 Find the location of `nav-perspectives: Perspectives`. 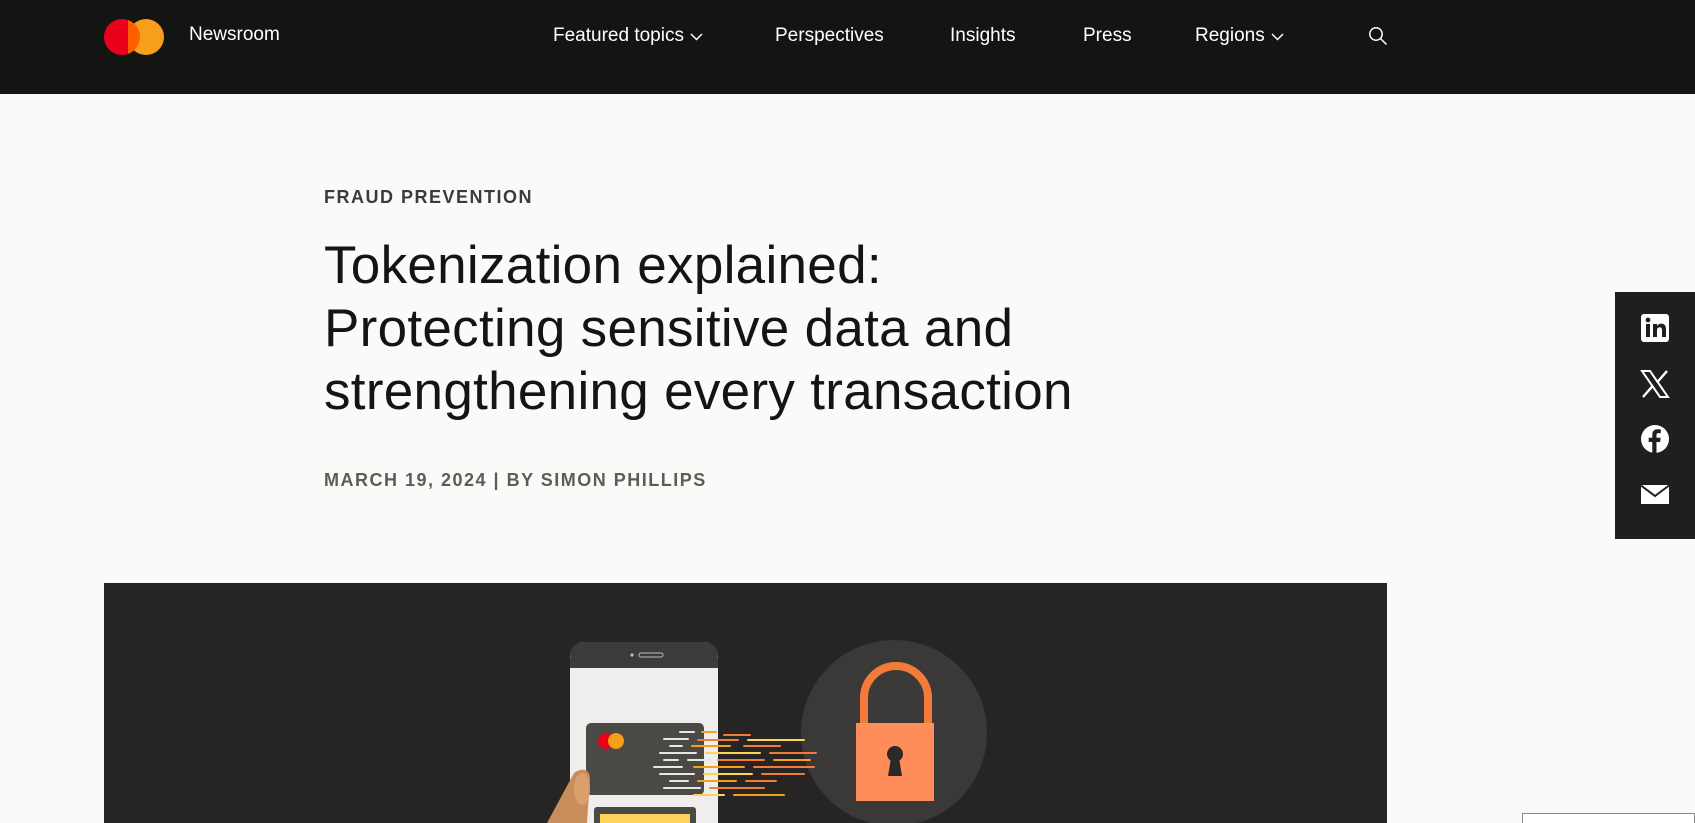

nav-perspectives: Perspectives is located at coordinates (829, 36).